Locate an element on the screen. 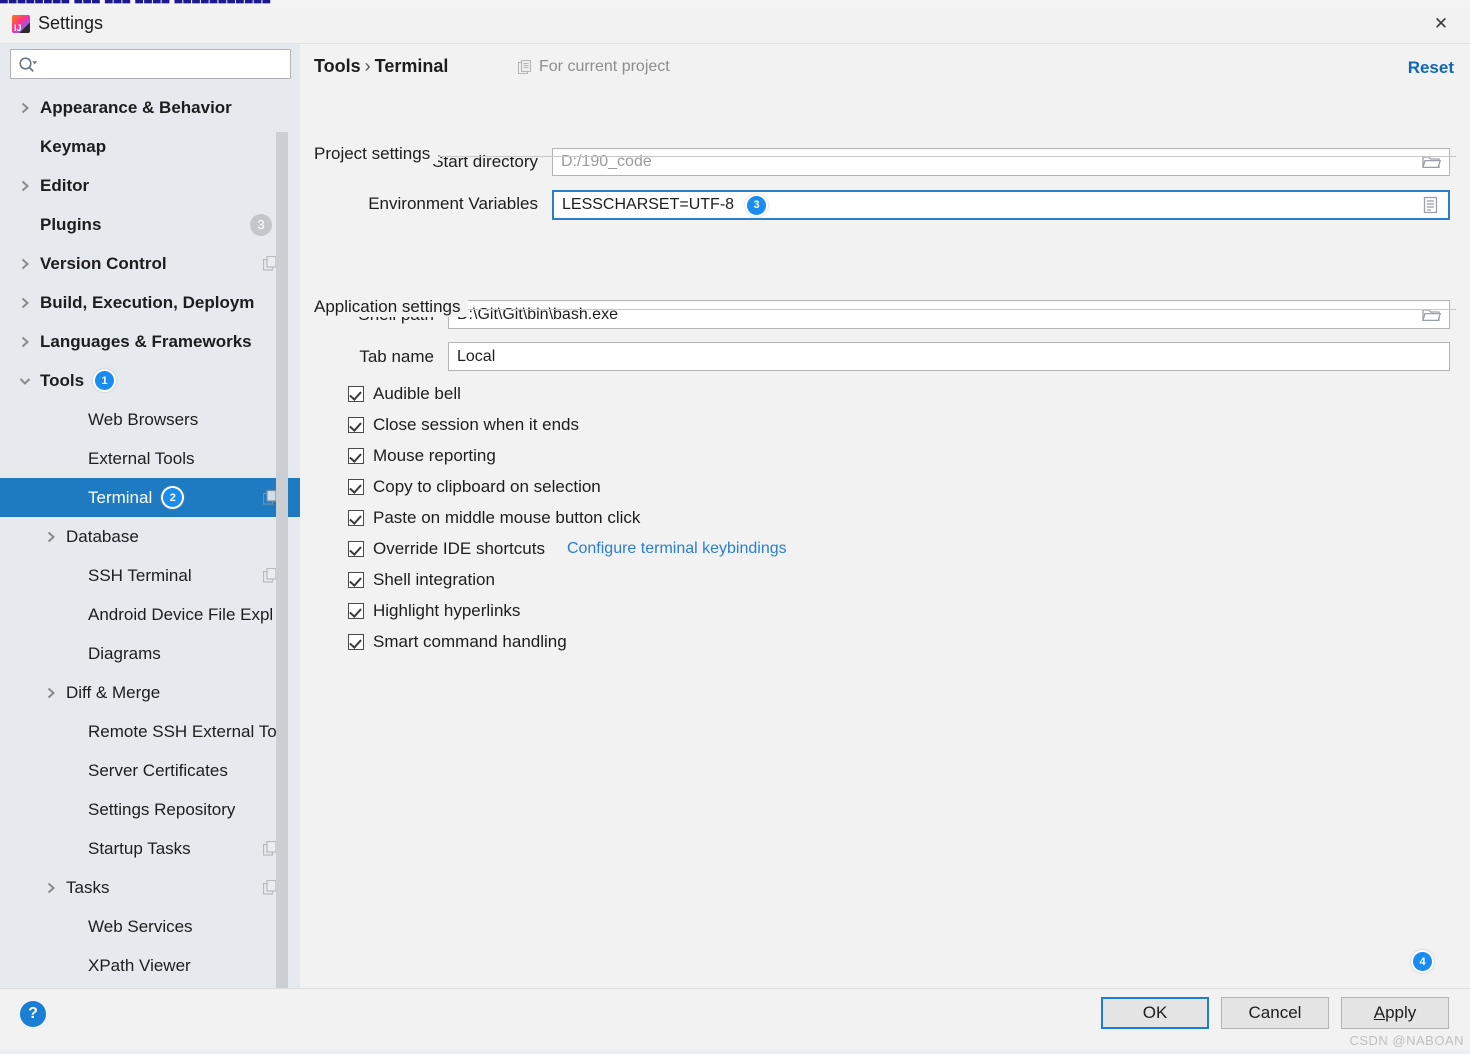 This screenshot has height=1054, width=1470. environment-variables-input: LESSCHARSET=UTF-8 3 is located at coordinates (1001, 205).